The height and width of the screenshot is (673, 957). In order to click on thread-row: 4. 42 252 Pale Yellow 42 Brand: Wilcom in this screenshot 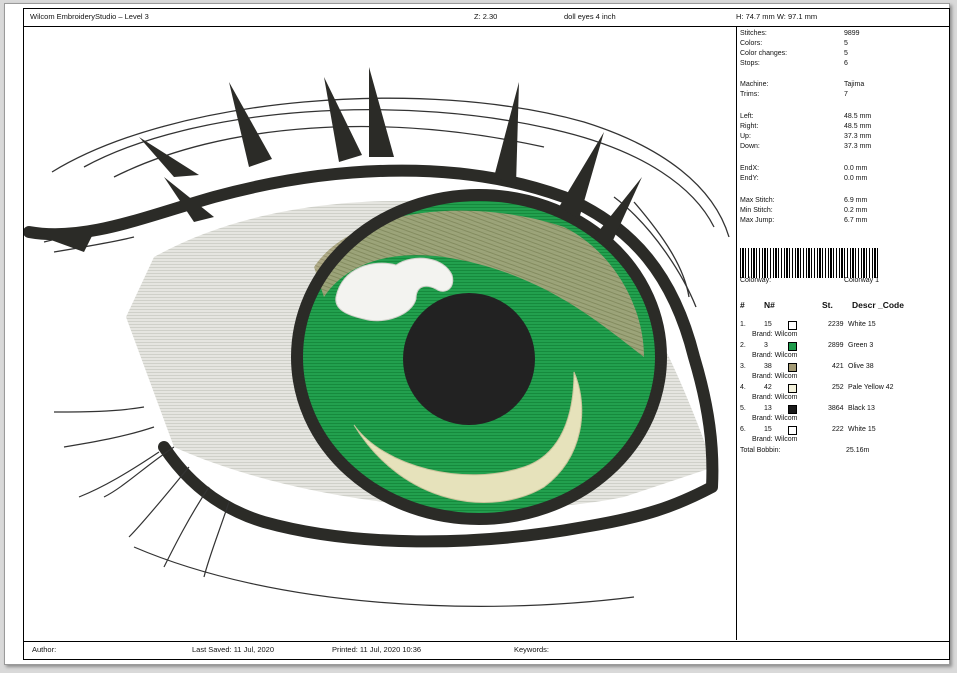, I will do `click(817, 392)`.